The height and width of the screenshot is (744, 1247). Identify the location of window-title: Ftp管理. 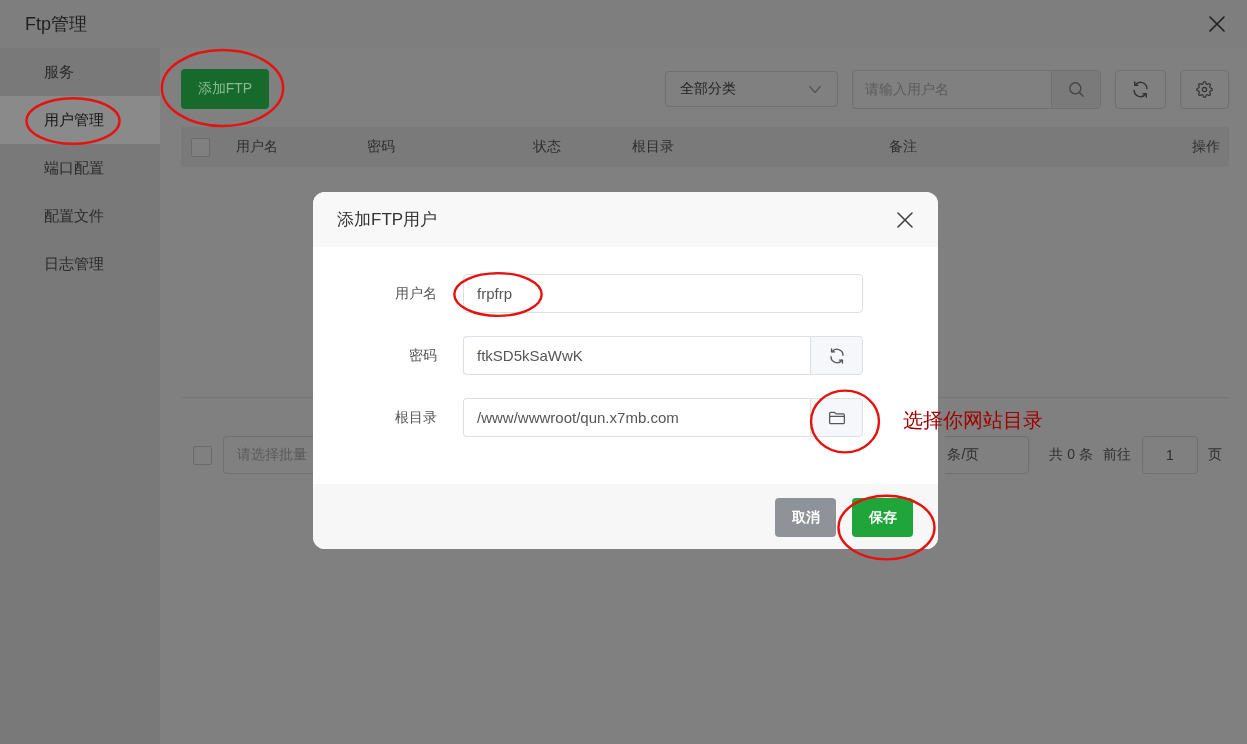
(56, 24).